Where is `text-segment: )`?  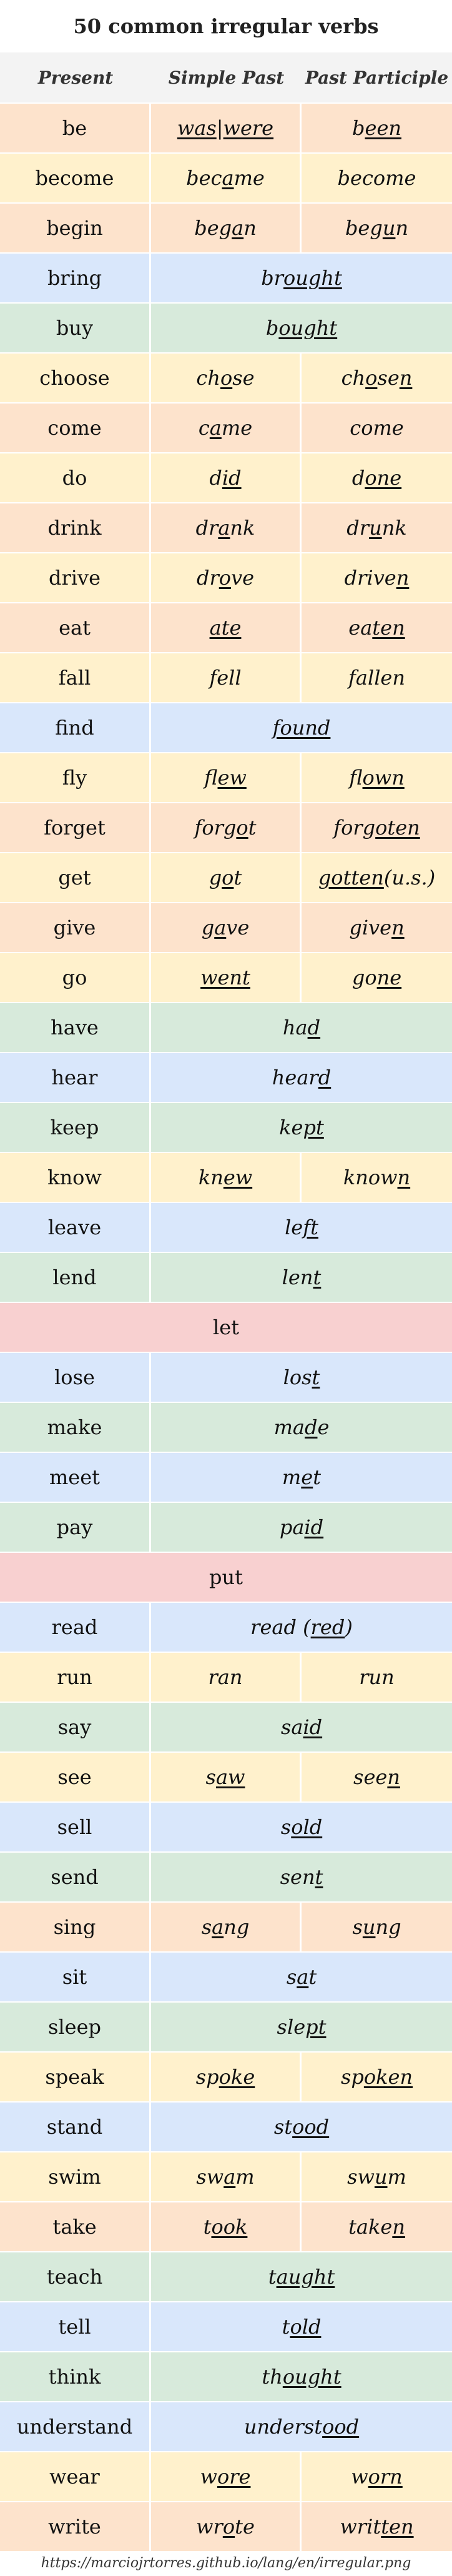
text-segment: ) is located at coordinates (349, 1627).